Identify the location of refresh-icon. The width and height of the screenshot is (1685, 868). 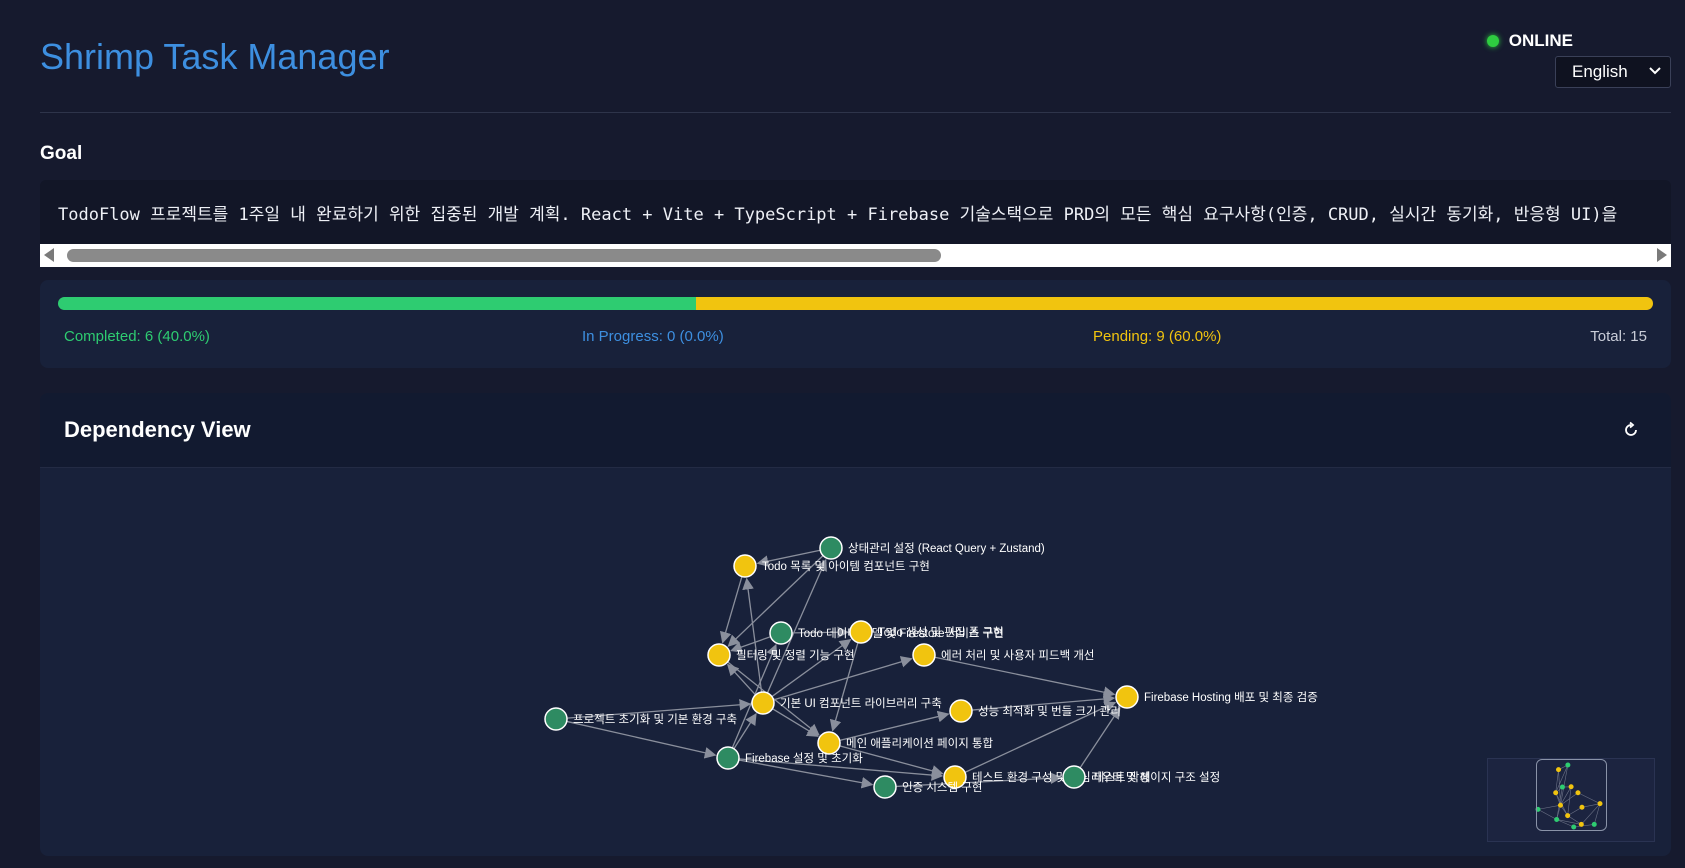
(1631, 428).